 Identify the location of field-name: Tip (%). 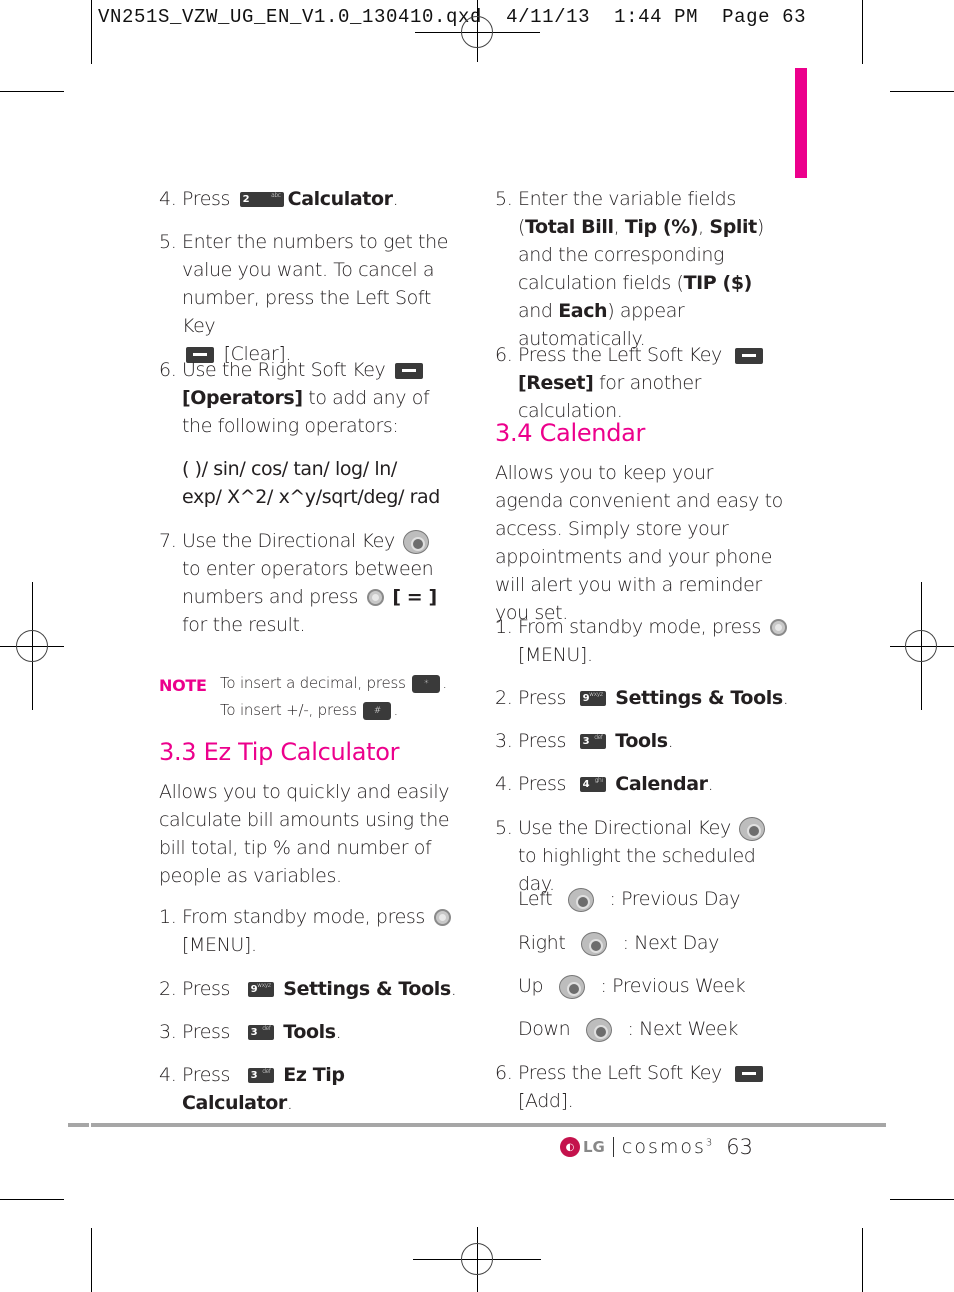
(661, 227).